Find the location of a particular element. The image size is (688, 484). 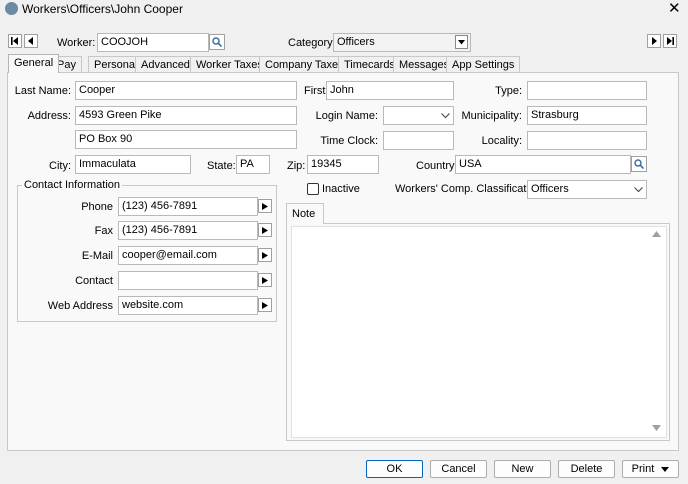

tab-timecards: Timecards is located at coordinates (369, 64).